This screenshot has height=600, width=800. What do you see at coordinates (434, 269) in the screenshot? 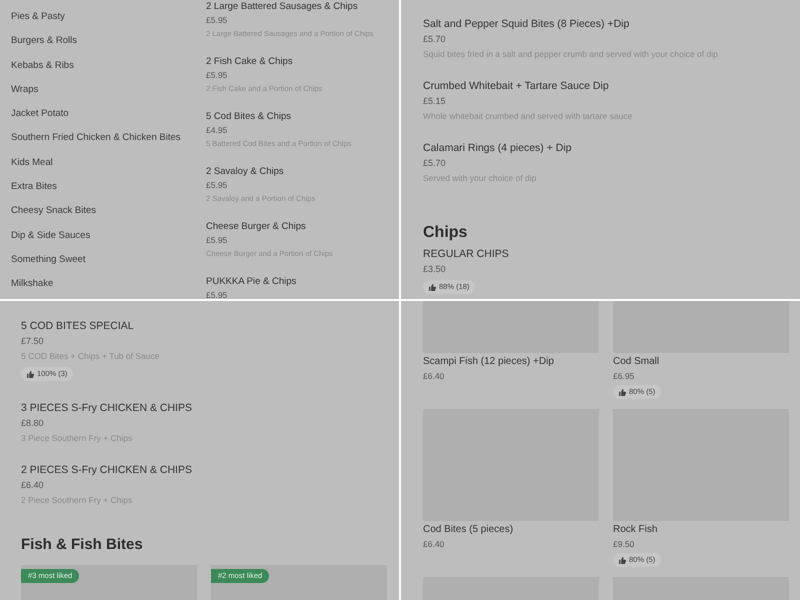
I see `item-price: £3.50` at bounding box center [434, 269].